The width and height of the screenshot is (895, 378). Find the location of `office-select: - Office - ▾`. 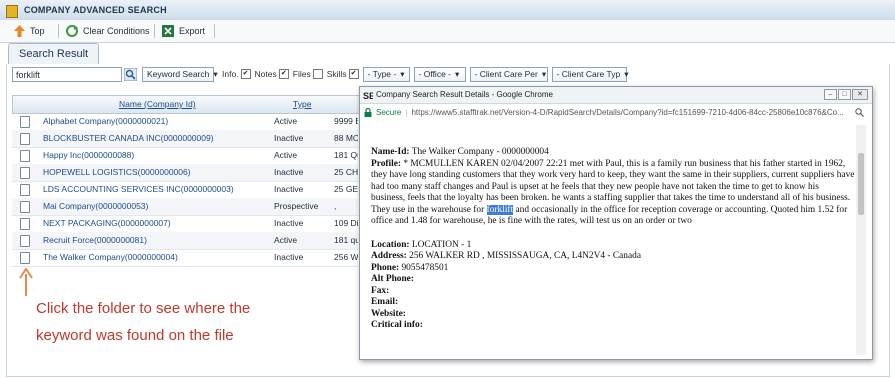

office-select: - Office - ▾ is located at coordinates (439, 74).